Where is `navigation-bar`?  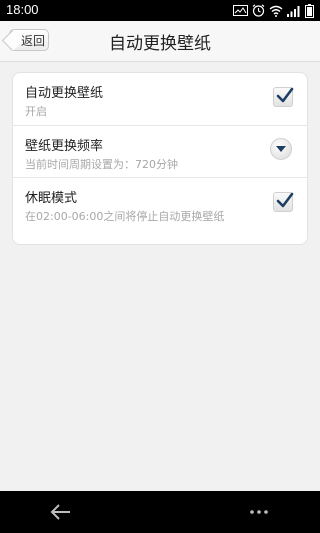 navigation-bar is located at coordinates (160, 512).